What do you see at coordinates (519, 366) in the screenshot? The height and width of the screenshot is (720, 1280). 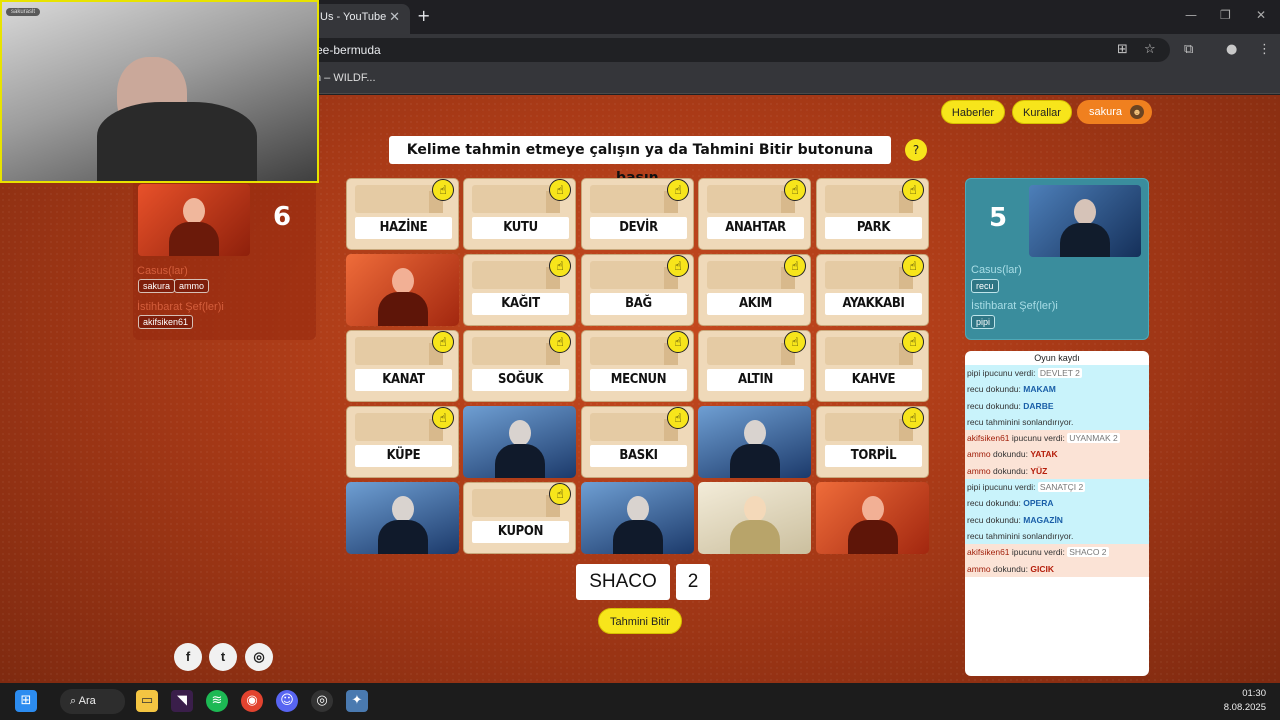 I see `word-card: SOĞUK ☝` at bounding box center [519, 366].